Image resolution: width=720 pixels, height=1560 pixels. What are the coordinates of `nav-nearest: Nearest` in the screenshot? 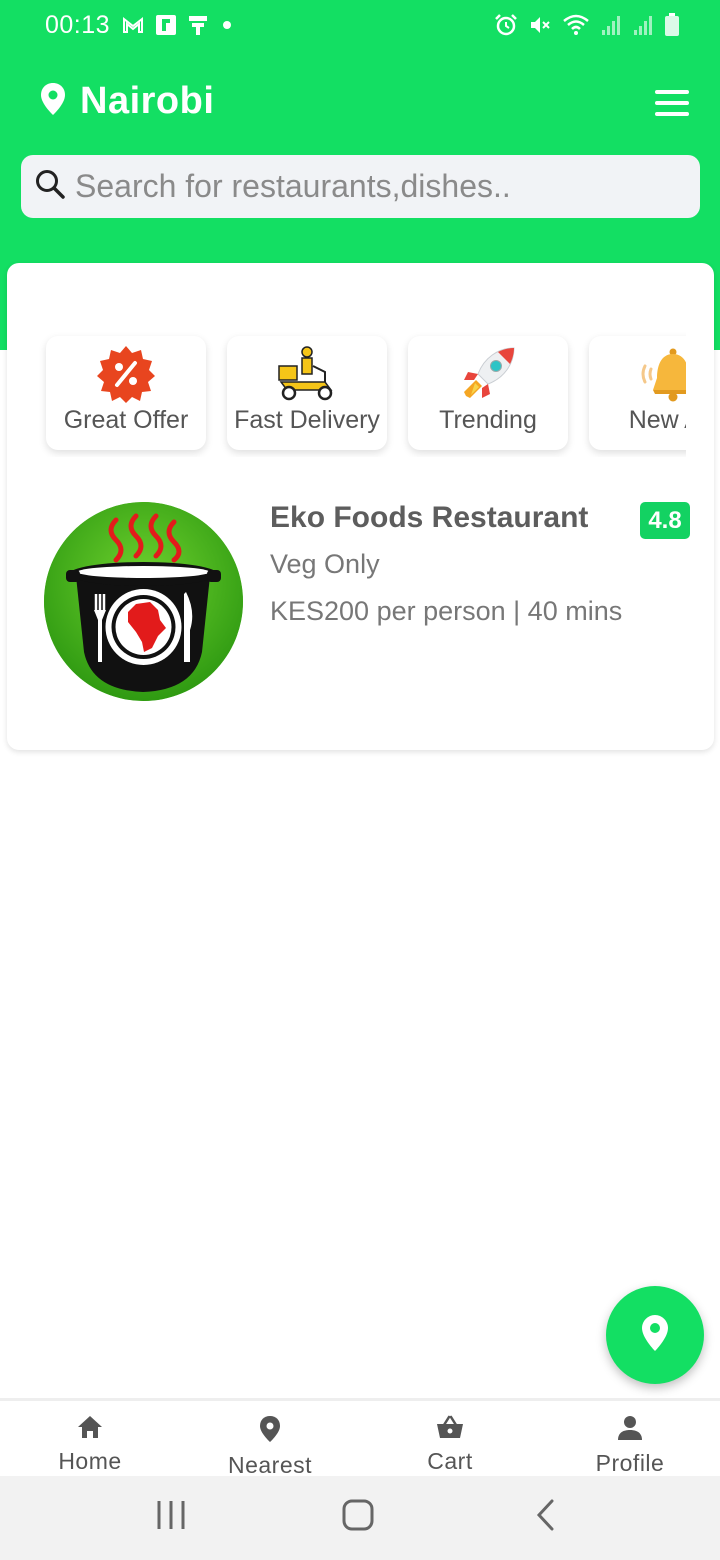 It's located at (270, 1439).